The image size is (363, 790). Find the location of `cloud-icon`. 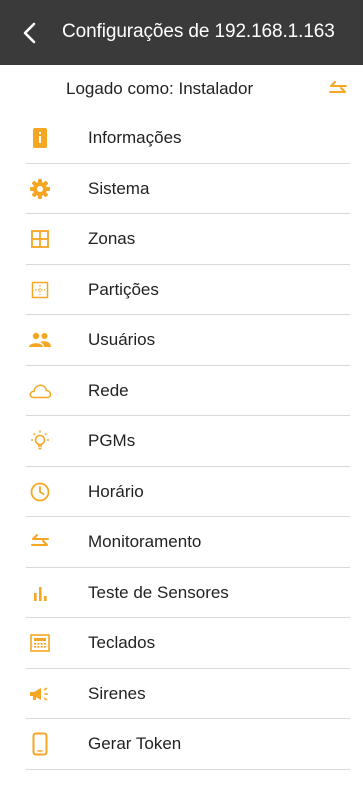

cloud-icon is located at coordinates (40, 391).